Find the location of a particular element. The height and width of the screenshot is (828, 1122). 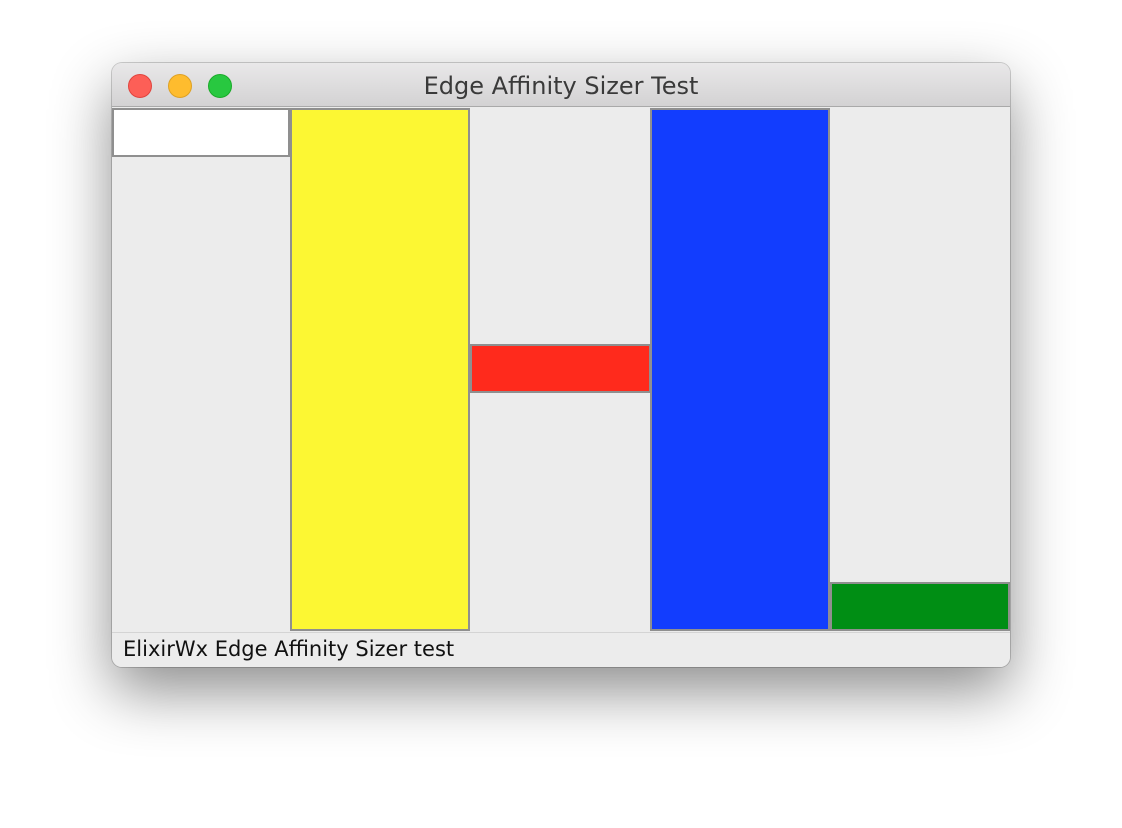

blue-panel is located at coordinates (740, 369).